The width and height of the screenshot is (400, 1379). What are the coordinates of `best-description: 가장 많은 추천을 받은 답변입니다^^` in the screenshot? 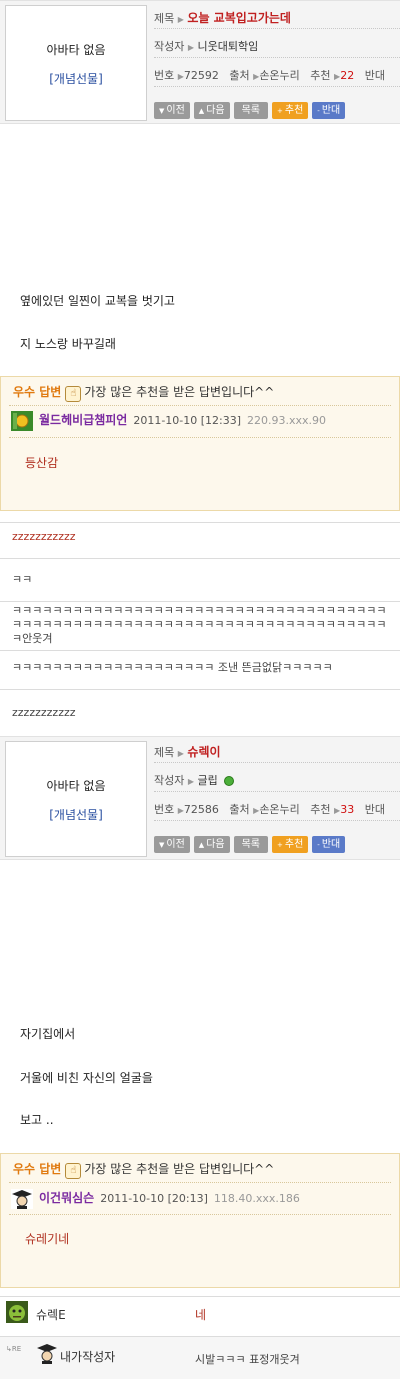 It's located at (179, 1169).